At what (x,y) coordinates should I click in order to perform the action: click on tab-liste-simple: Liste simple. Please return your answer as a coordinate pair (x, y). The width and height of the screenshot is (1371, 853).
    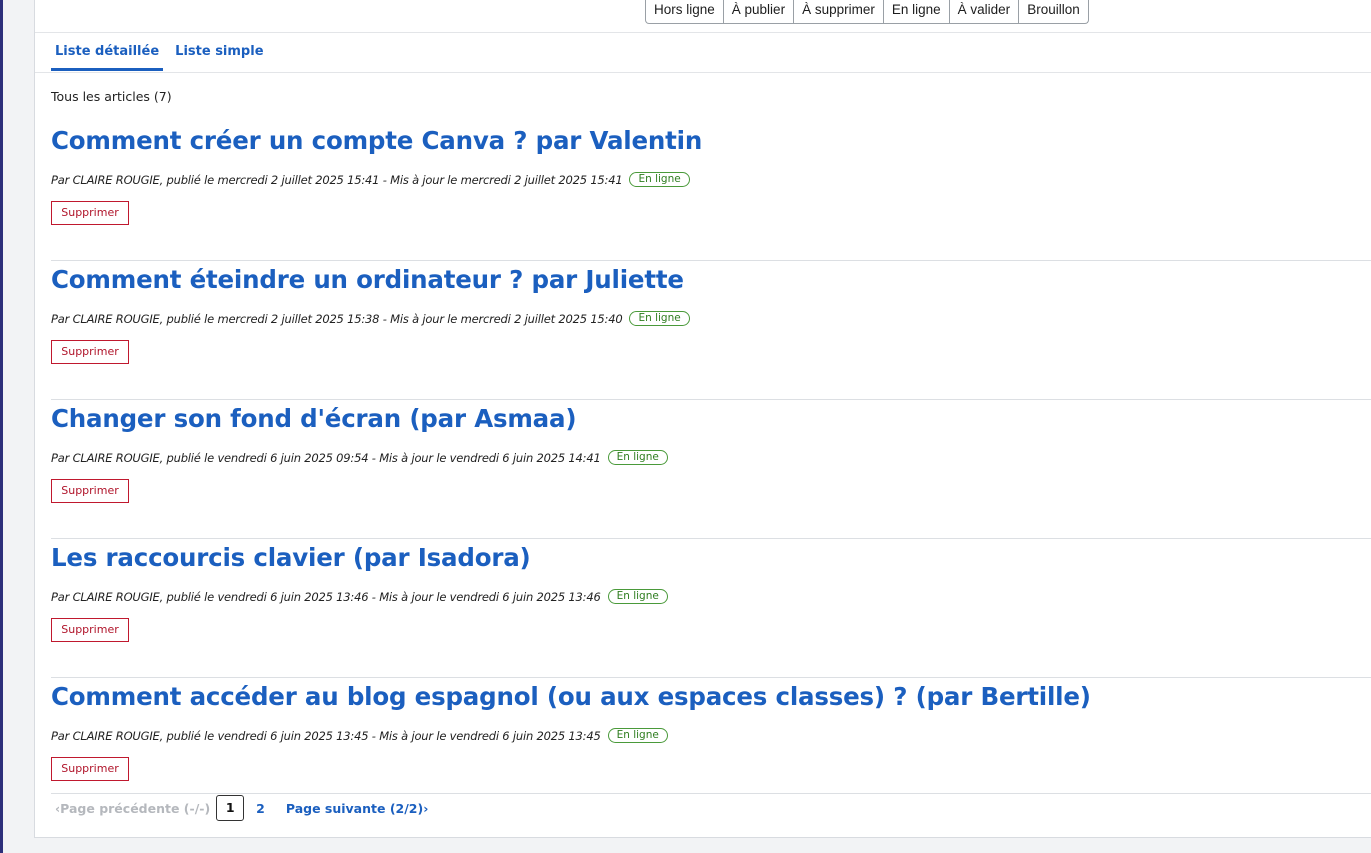
    Looking at the image, I should click on (219, 56).